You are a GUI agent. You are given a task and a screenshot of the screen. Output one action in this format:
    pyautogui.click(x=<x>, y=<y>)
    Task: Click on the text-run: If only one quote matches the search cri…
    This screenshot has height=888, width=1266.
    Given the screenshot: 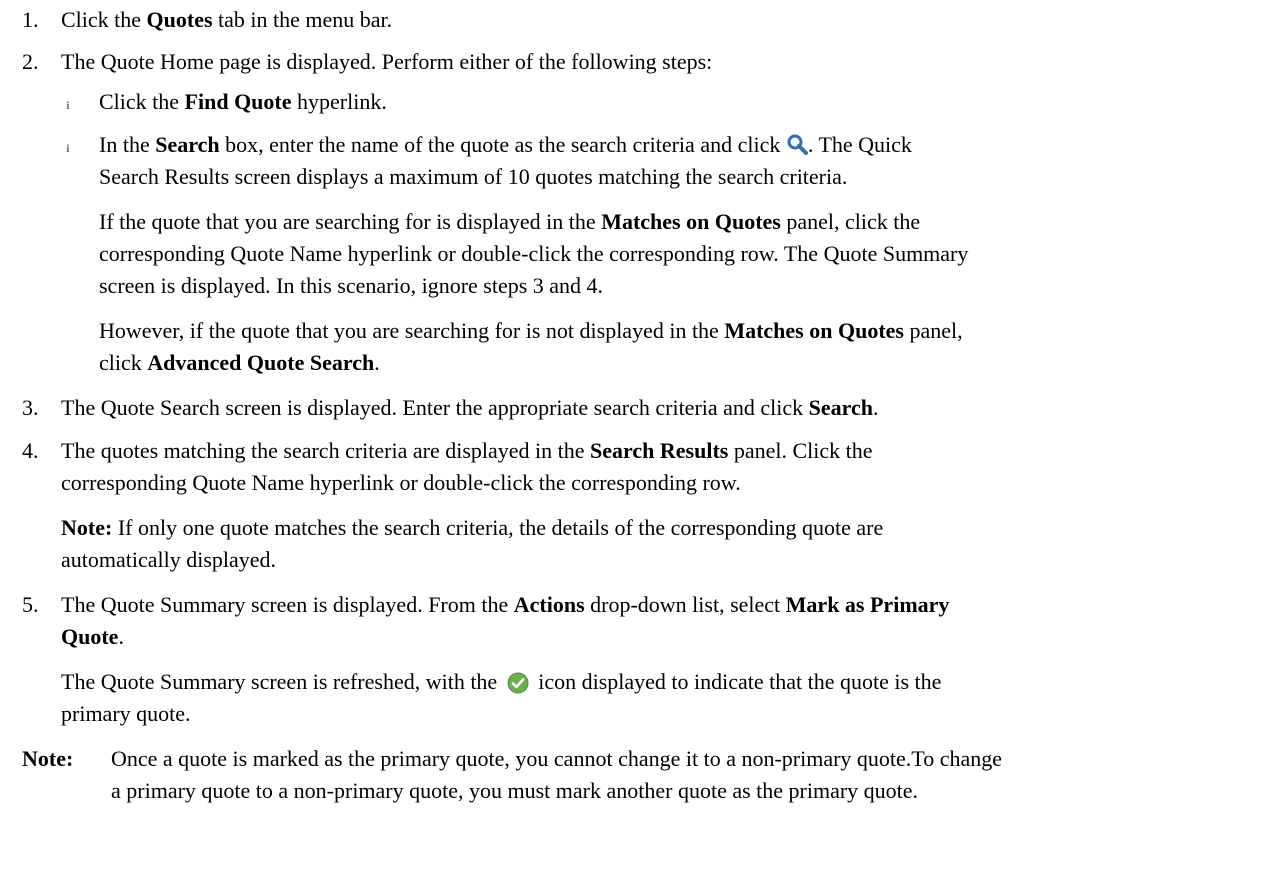 What is the action you would take?
    pyautogui.click(x=498, y=527)
    